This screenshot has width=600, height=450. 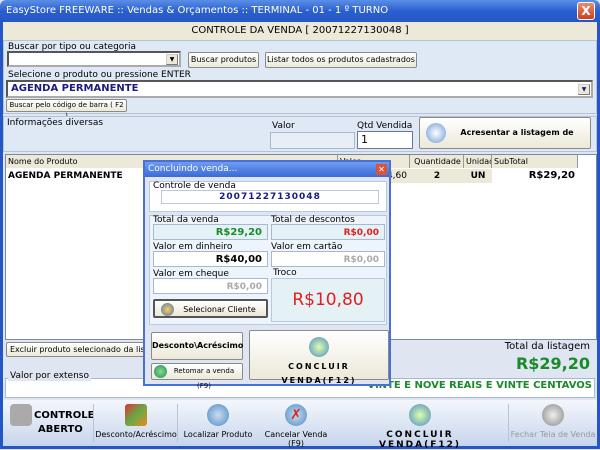 What do you see at coordinates (478, 176) in the screenshot?
I see `cell-unidade: UN` at bounding box center [478, 176].